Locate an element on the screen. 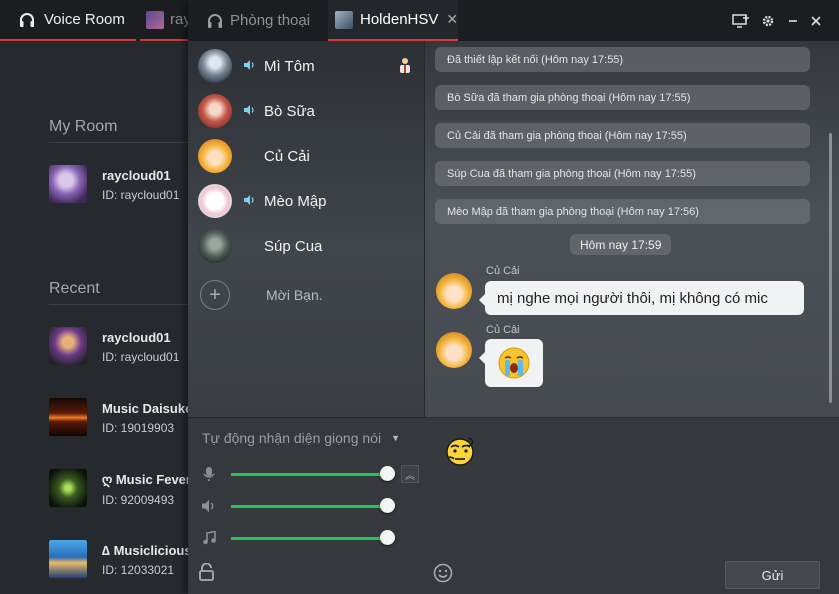 This screenshot has height=594, width=839. room-name: ∆ Musiclicious is located at coordinates (145, 550).